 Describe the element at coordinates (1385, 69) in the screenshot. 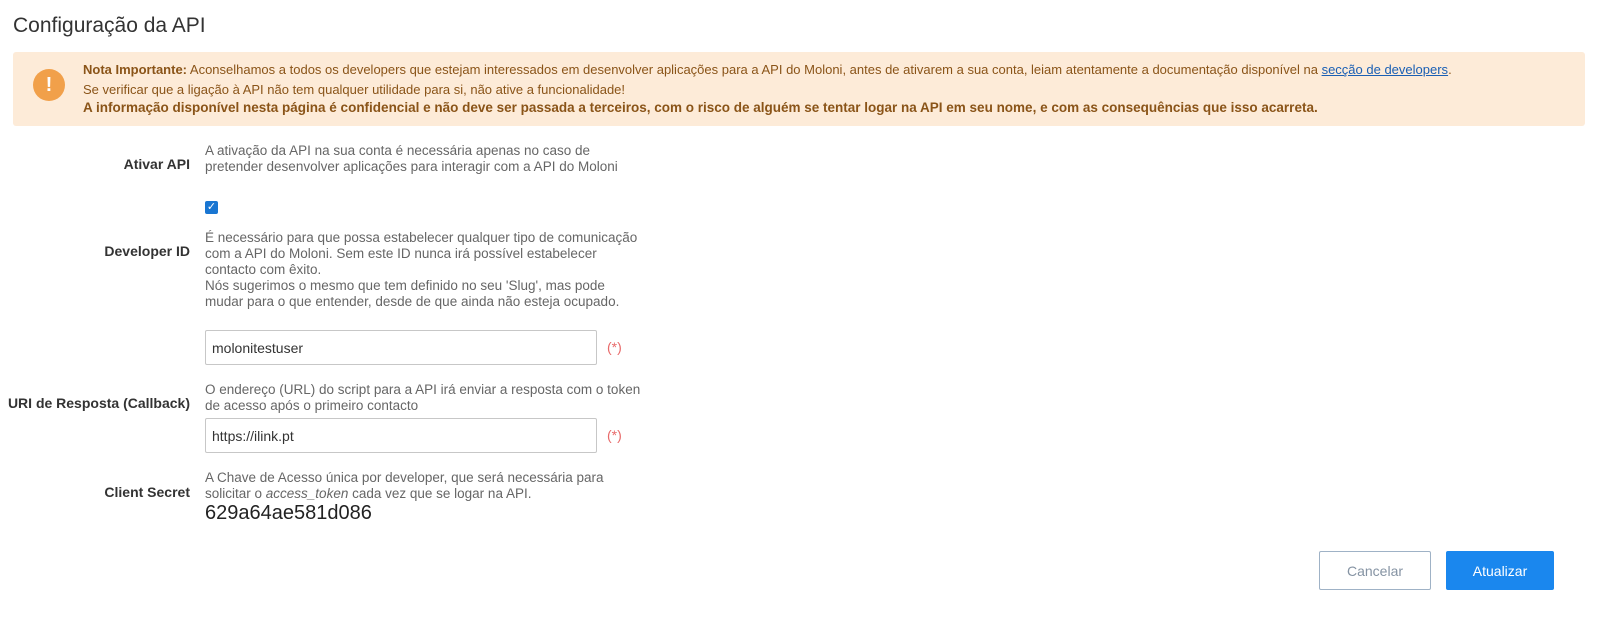

I see `developers-section-link: secção de developers` at that location.